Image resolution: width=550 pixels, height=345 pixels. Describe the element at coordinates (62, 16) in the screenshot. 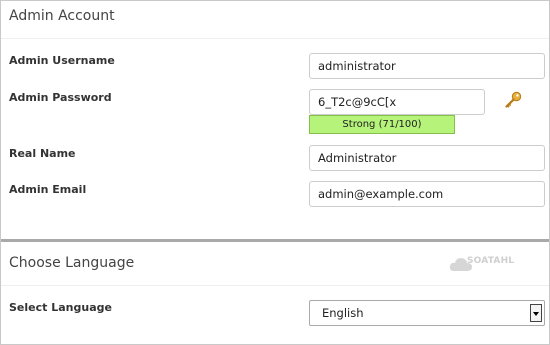

I see `admin-account-title: Admin Account` at that location.